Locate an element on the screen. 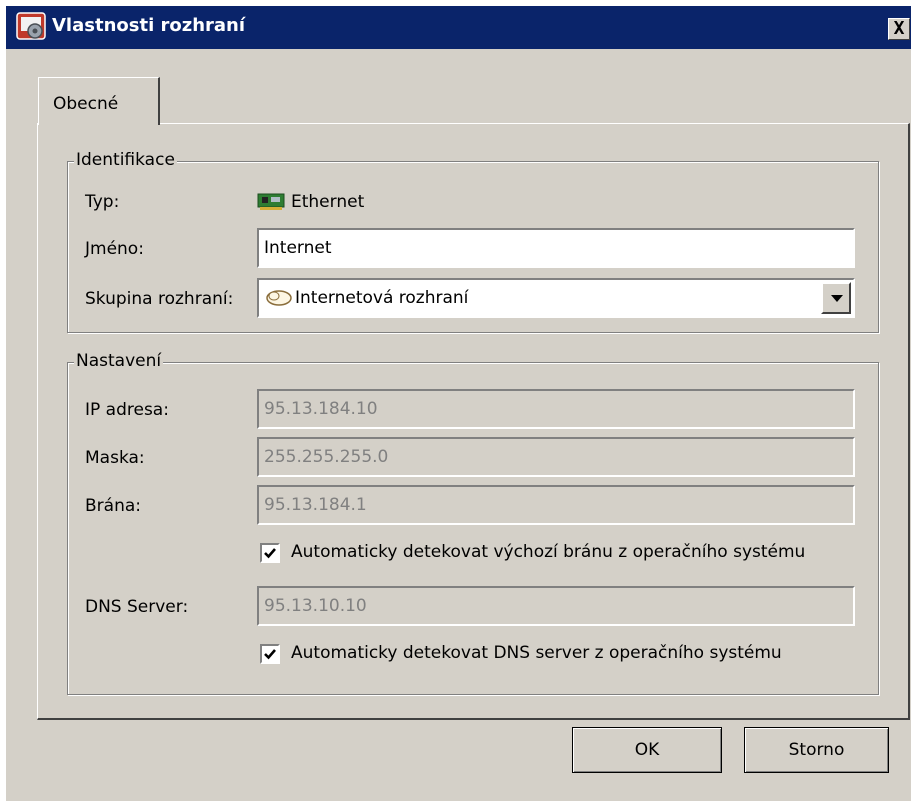 The image size is (915, 801). mask-field: 255.255.255.0 is located at coordinates (556, 457).